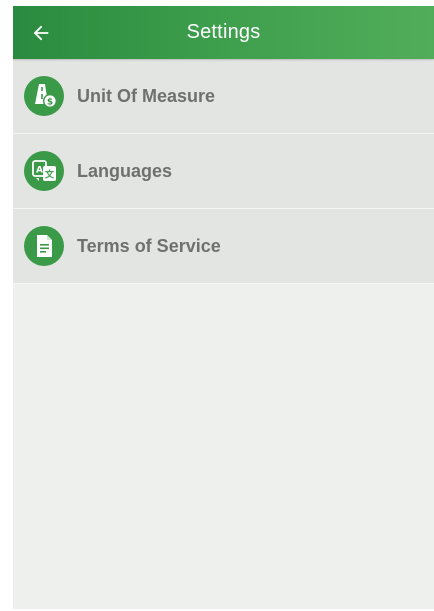  What do you see at coordinates (149, 245) in the screenshot?
I see `menu-item-label: Terms of Service` at bounding box center [149, 245].